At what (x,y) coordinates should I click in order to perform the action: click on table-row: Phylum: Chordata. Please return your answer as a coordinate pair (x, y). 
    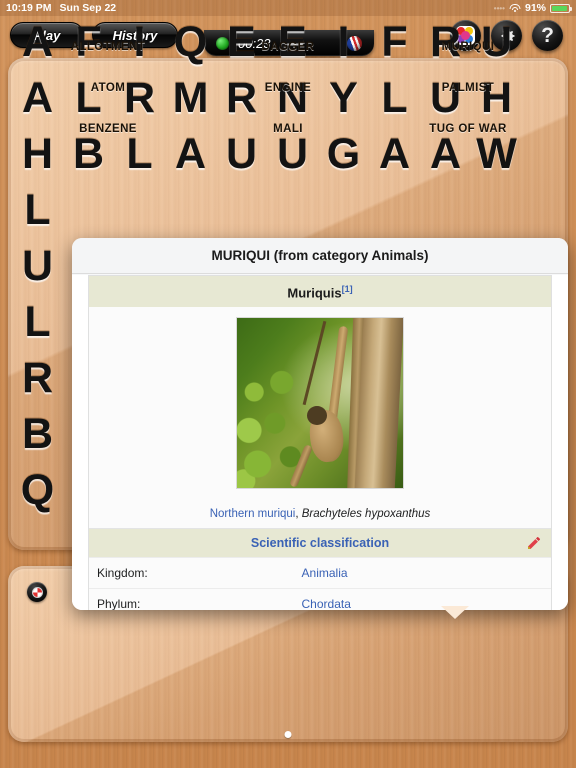
    Looking at the image, I should click on (320, 599).